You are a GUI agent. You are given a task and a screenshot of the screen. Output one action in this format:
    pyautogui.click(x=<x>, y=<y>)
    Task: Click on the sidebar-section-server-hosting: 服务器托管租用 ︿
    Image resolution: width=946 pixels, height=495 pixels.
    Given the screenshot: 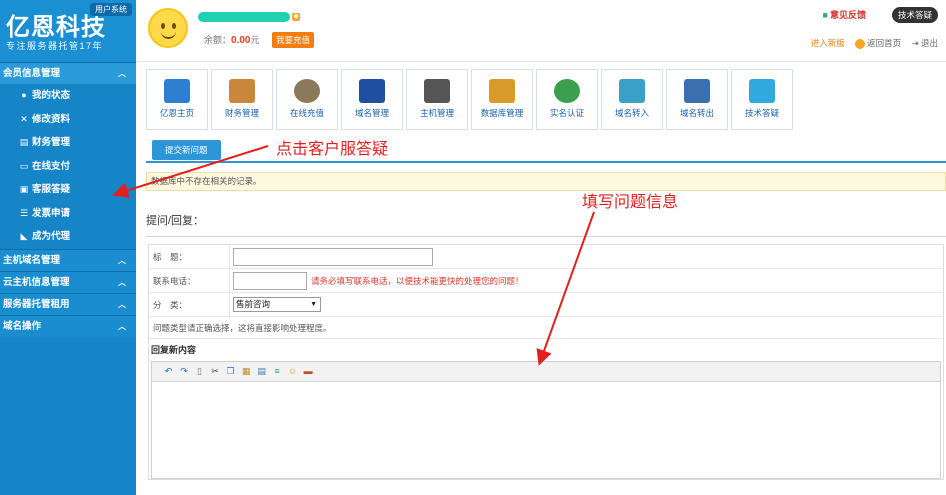 What is the action you would take?
    pyautogui.click(x=68, y=303)
    